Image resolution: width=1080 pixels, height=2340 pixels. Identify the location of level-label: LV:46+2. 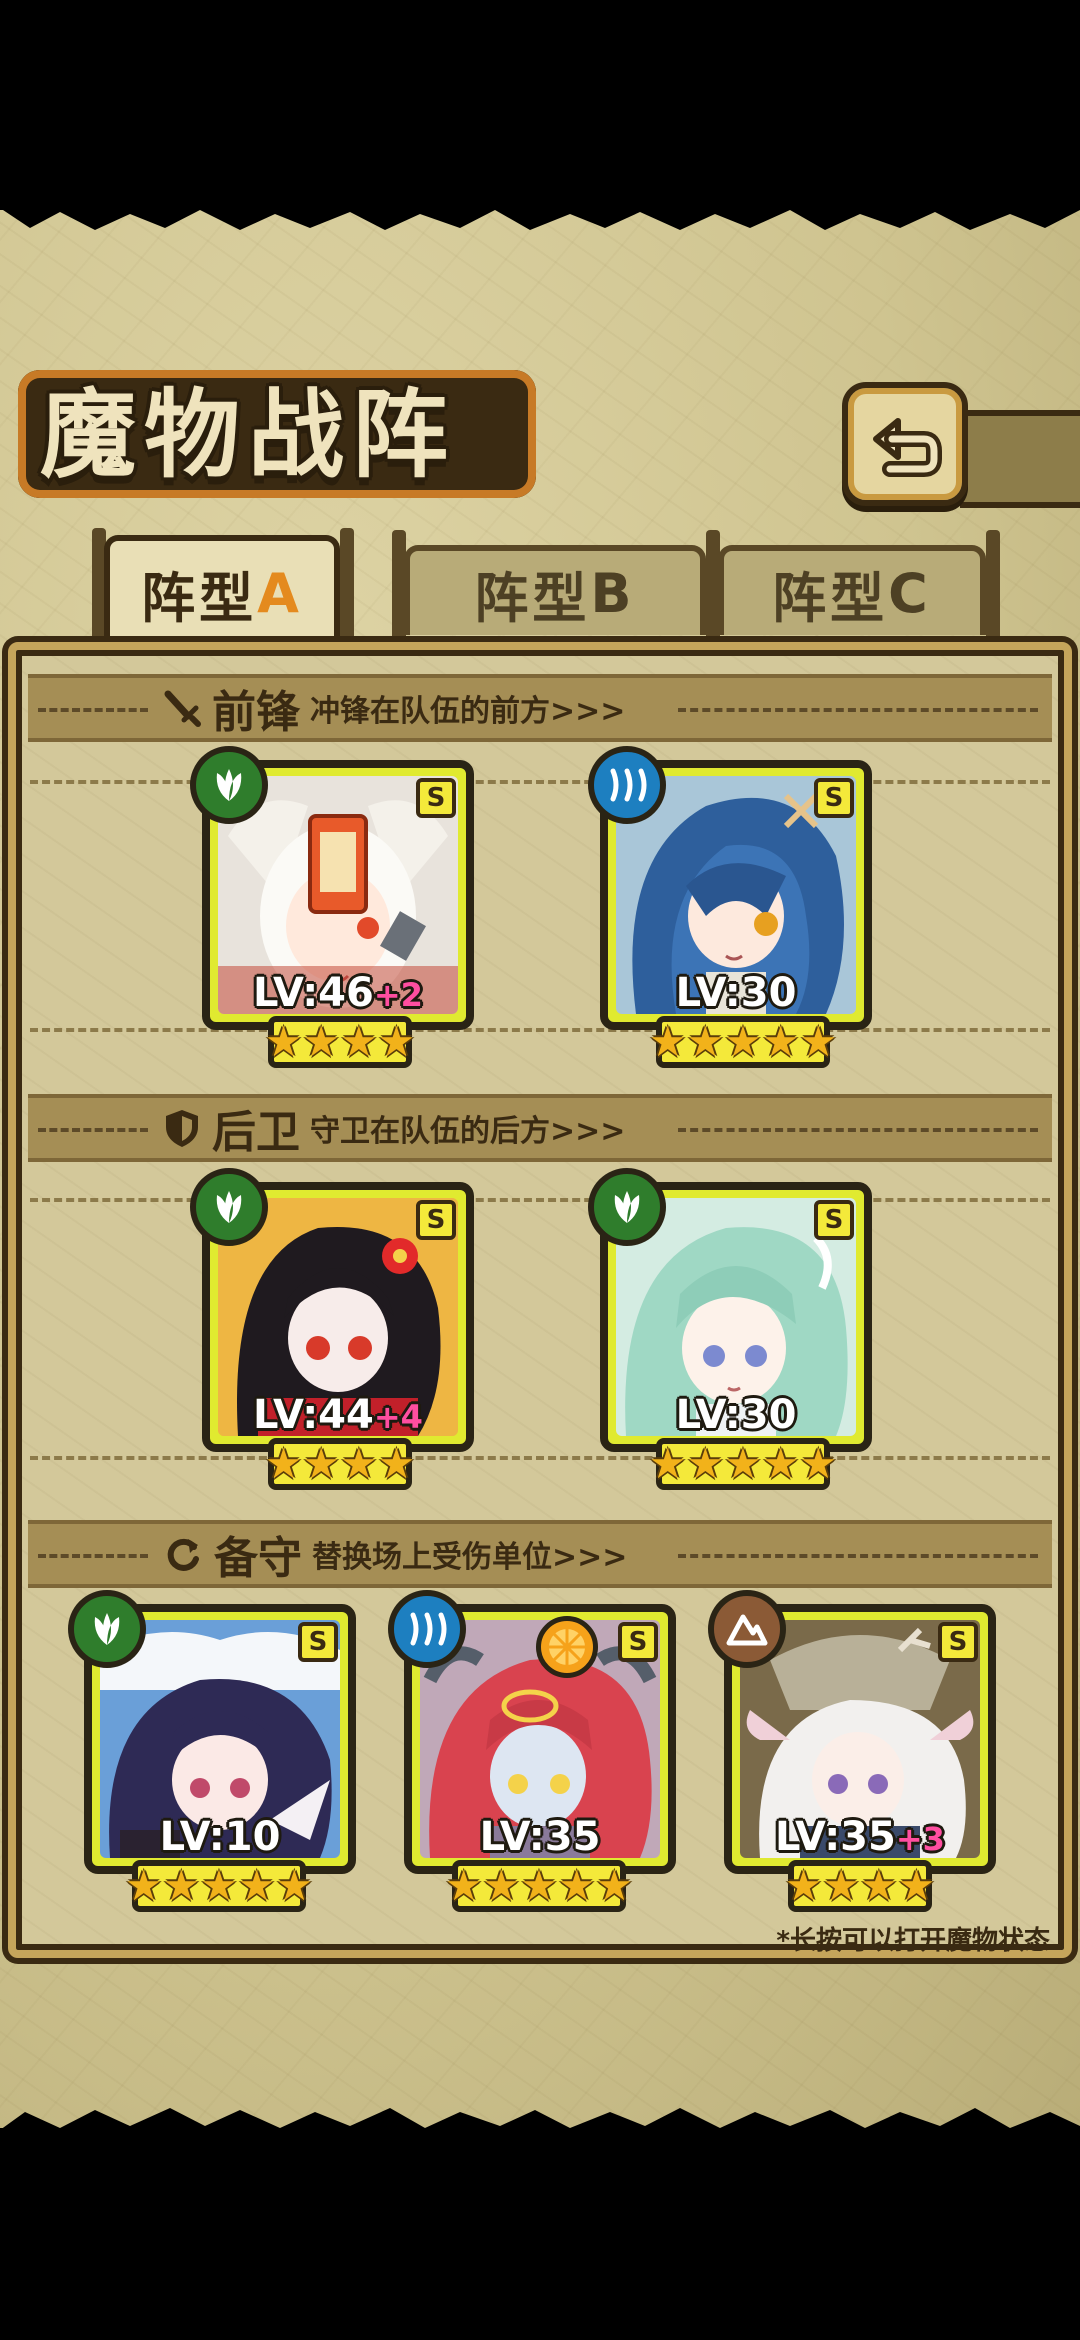
(338, 993).